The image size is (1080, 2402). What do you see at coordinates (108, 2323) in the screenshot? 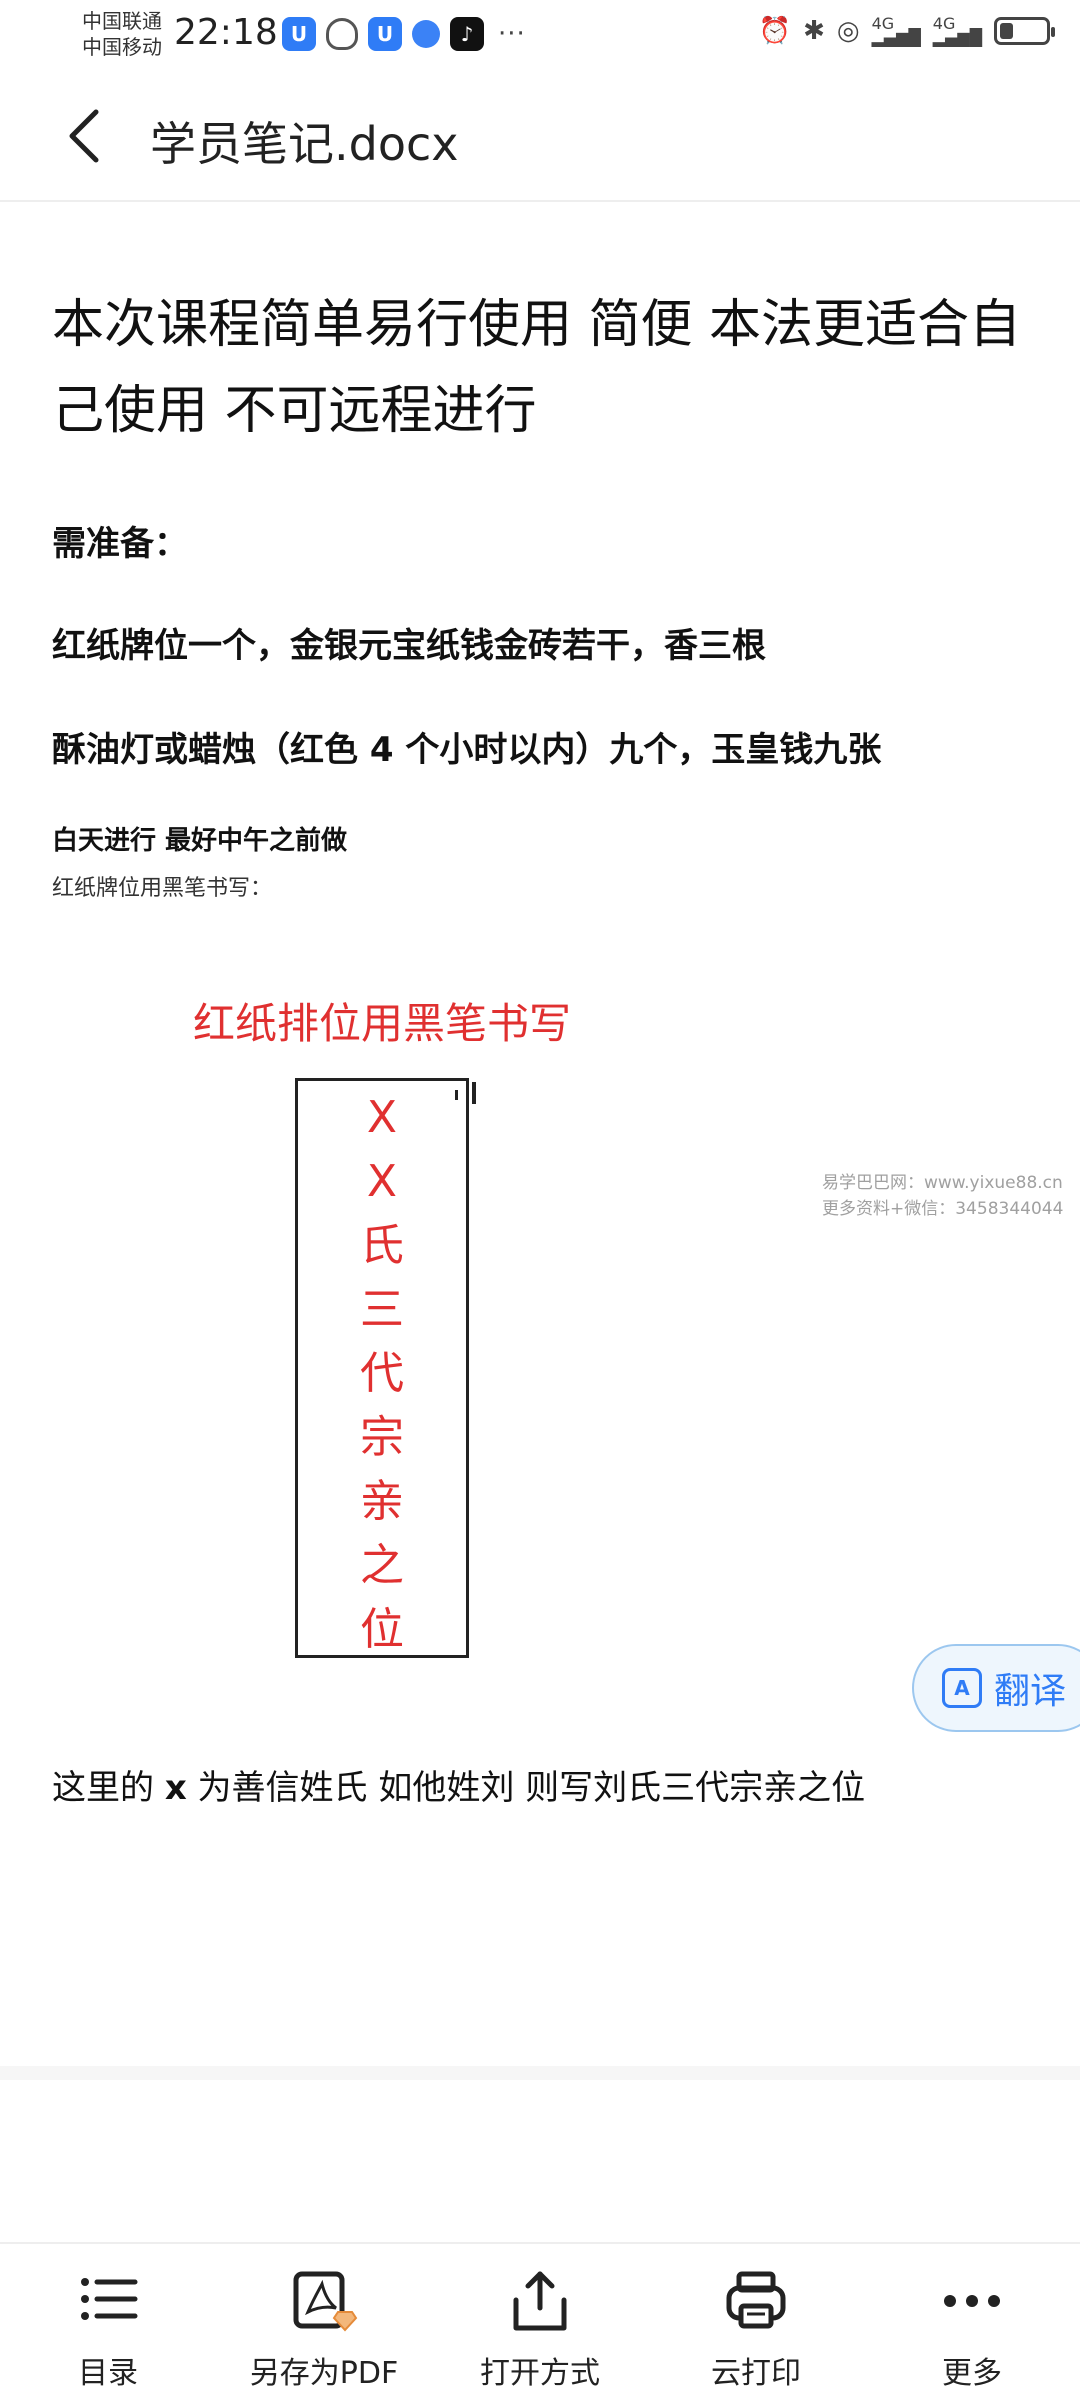
I see `toolbar-catalog-button: 目录` at bounding box center [108, 2323].